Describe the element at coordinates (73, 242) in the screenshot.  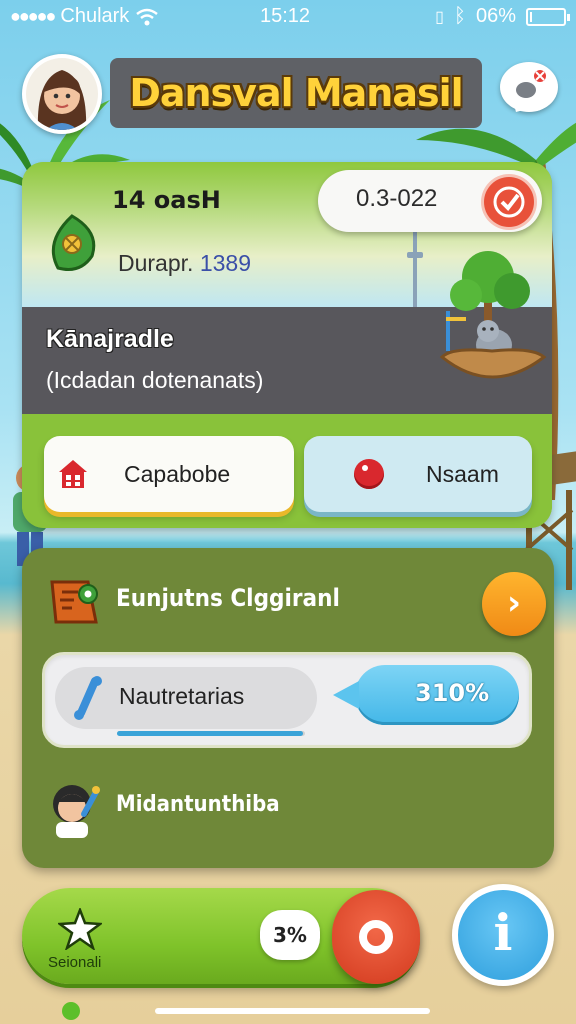
I see `leaf-icon` at that location.